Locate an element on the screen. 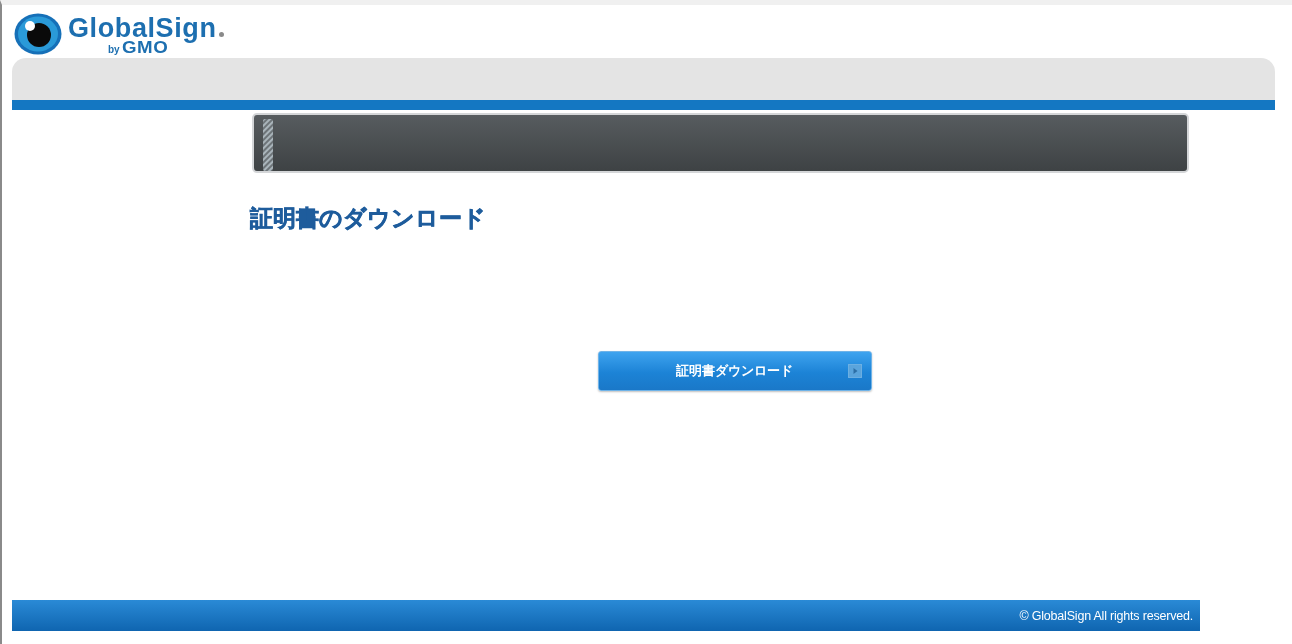  logo-brand-text: GMO is located at coordinates (144, 48).